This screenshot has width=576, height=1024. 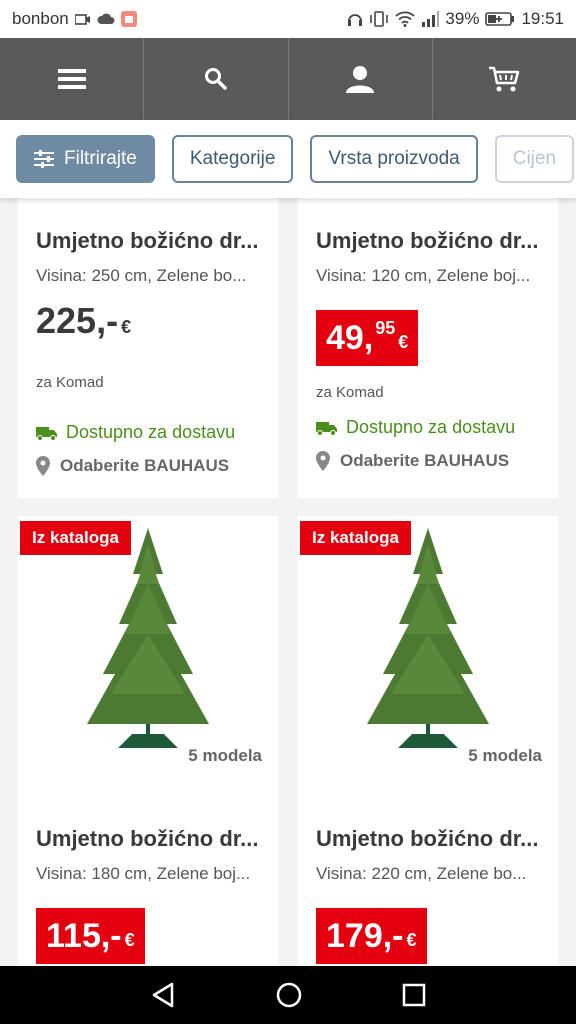 What do you see at coordinates (500, 19) in the screenshot?
I see `battery-charging-icon` at bounding box center [500, 19].